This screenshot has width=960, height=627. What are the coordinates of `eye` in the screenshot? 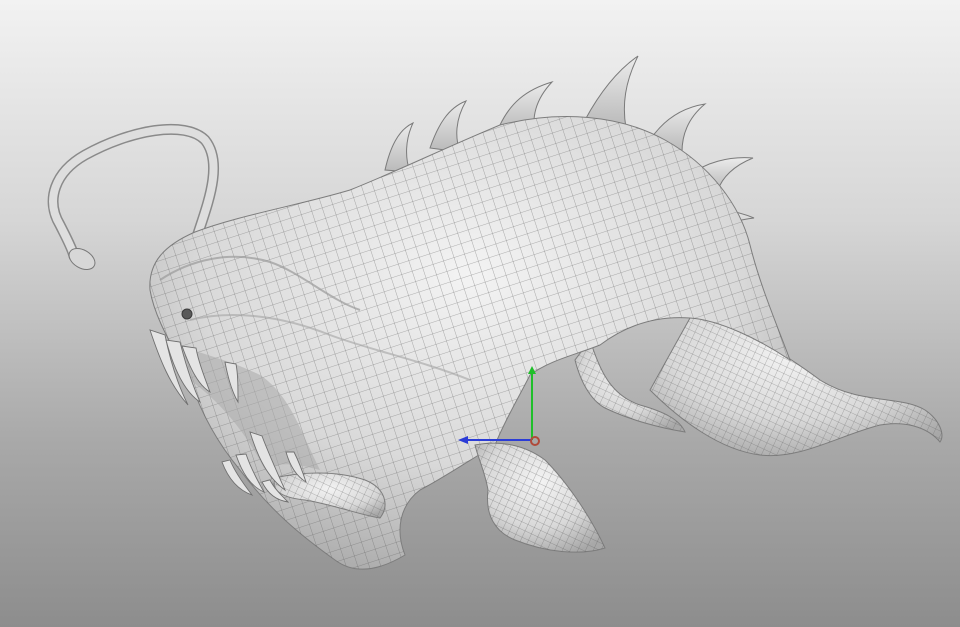 It's located at (187, 314).